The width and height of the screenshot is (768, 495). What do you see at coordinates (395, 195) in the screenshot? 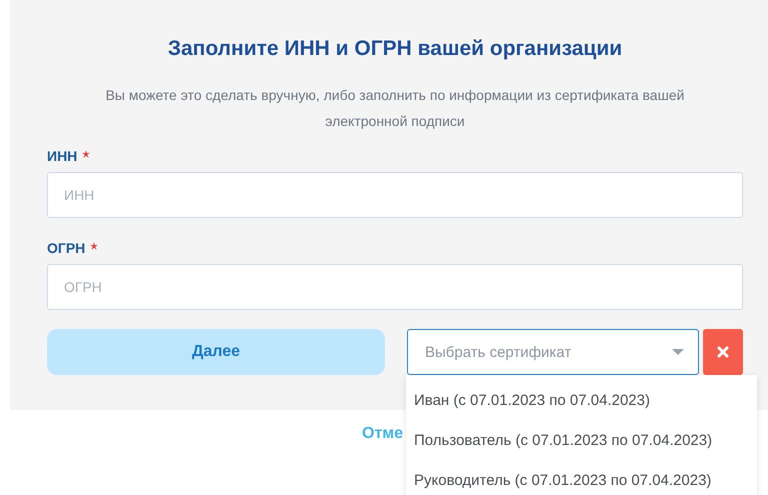
I see `text-input-field: ИНН` at bounding box center [395, 195].